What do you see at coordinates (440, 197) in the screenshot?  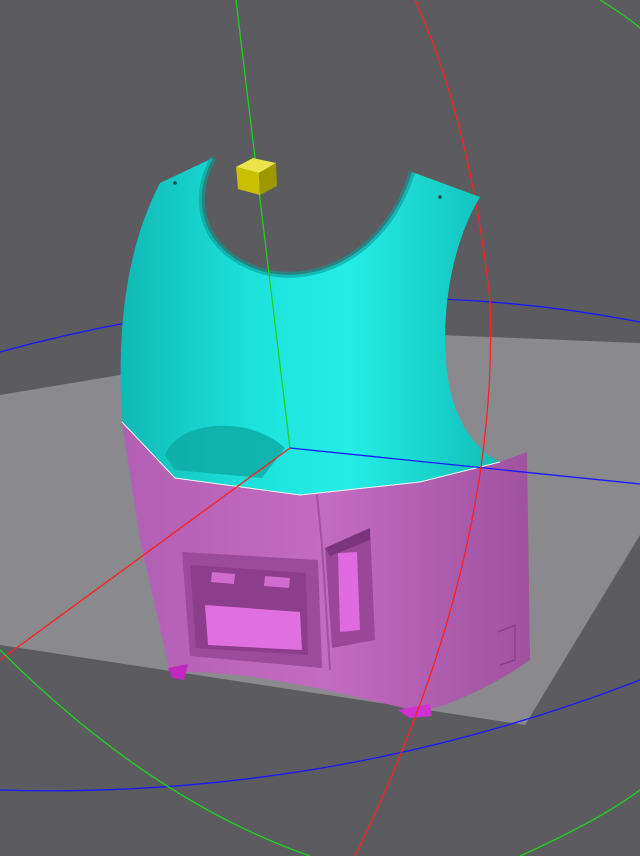 I see `mount-hole-right` at bounding box center [440, 197].